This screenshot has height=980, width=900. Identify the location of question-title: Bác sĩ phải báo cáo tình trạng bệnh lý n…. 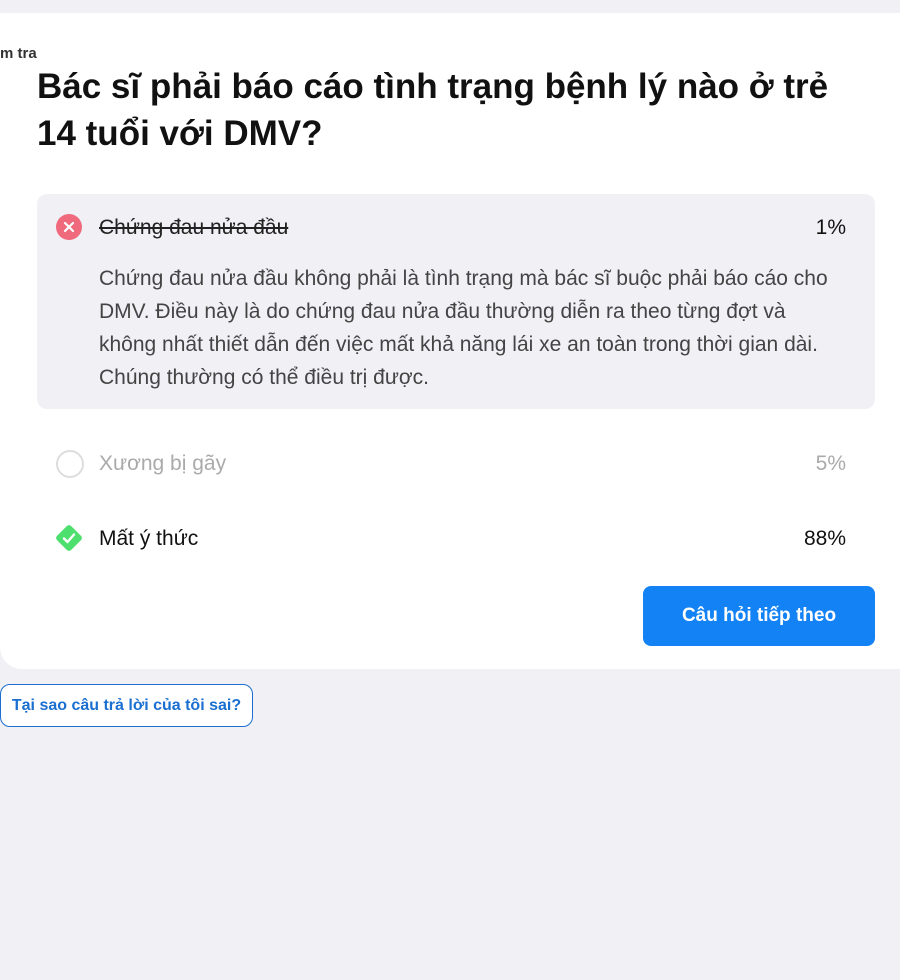
(433, 110).